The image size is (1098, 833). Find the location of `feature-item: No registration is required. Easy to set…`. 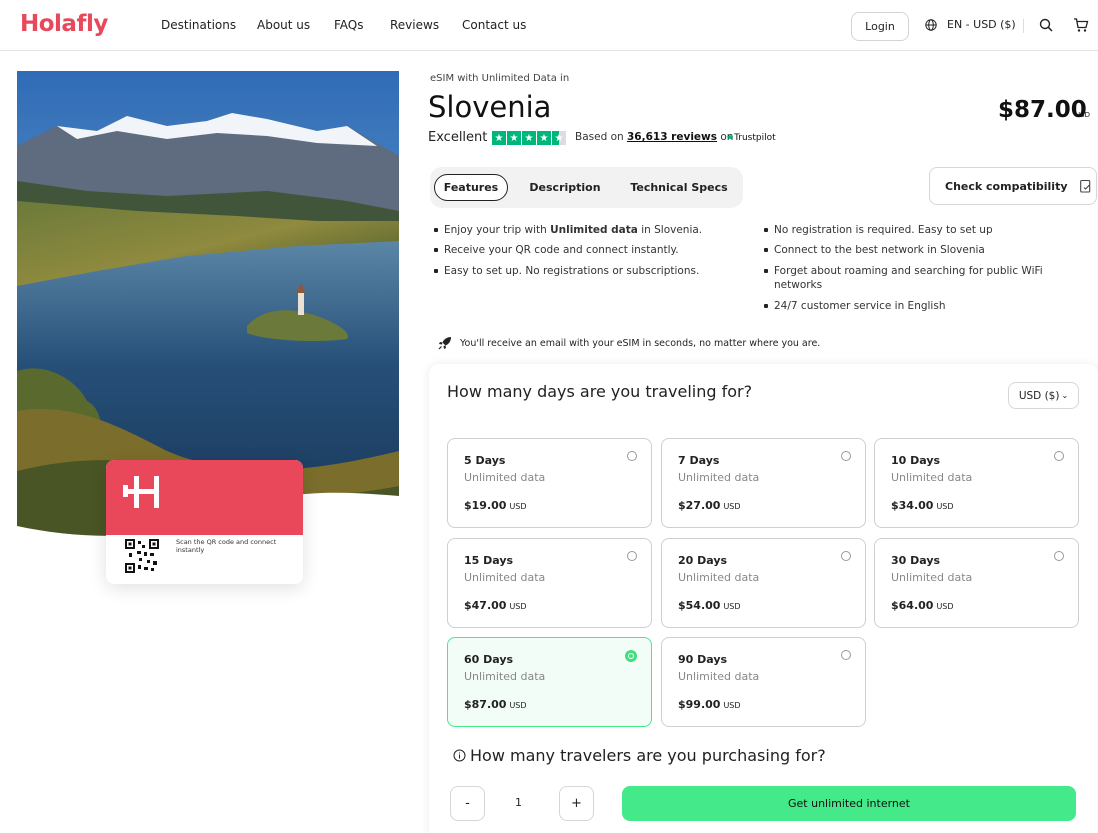

feature-item: No registration is required. Easy to set… is located at coordinates (878, 230).